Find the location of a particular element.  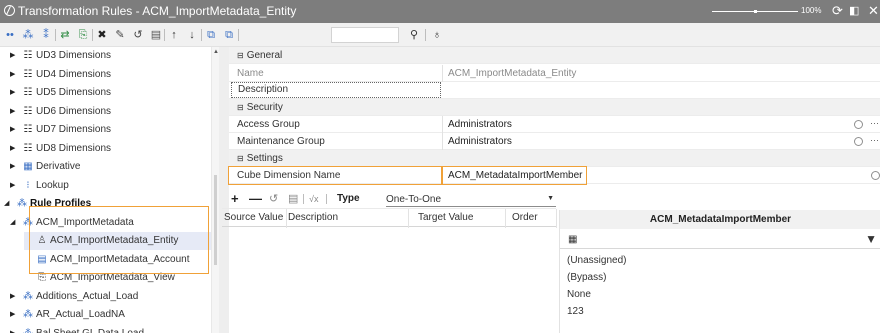

column-header: Source Value is located at coordinates (253, 217).